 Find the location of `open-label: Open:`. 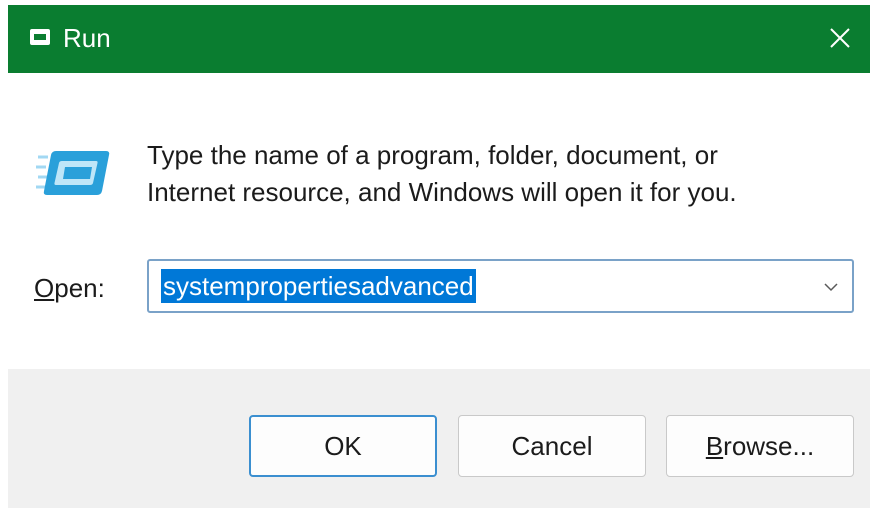

open-label: Open: is located at coordinates (69, 288).